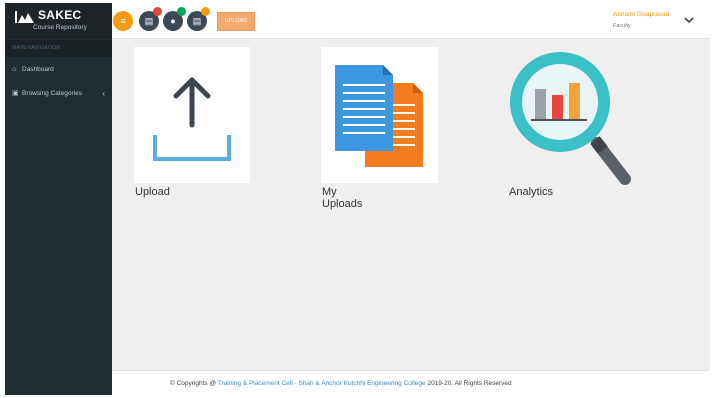 The height and width of the screenshot is (398, 715). What do you see at coordinates (14, 69) in the screenshot?
I see `home-icon: ⌂` at bounding box center [14, 69].